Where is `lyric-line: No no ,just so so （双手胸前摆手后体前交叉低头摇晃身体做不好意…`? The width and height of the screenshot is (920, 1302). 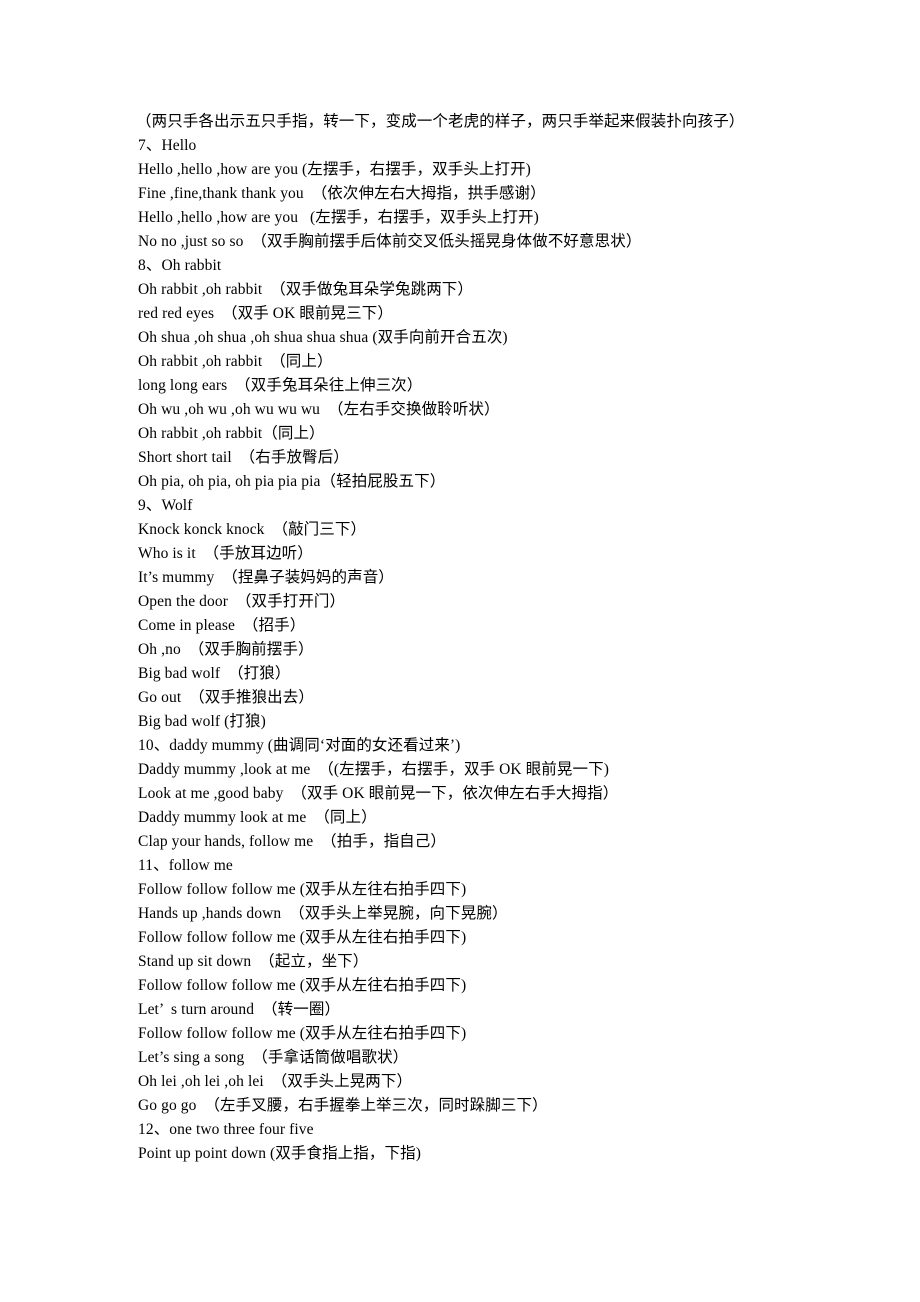 lyric-line: No no ,just so so （双手胸前摆手后体前交叉低头摇晃身体做不好意… is located at coordinates (390, 241).